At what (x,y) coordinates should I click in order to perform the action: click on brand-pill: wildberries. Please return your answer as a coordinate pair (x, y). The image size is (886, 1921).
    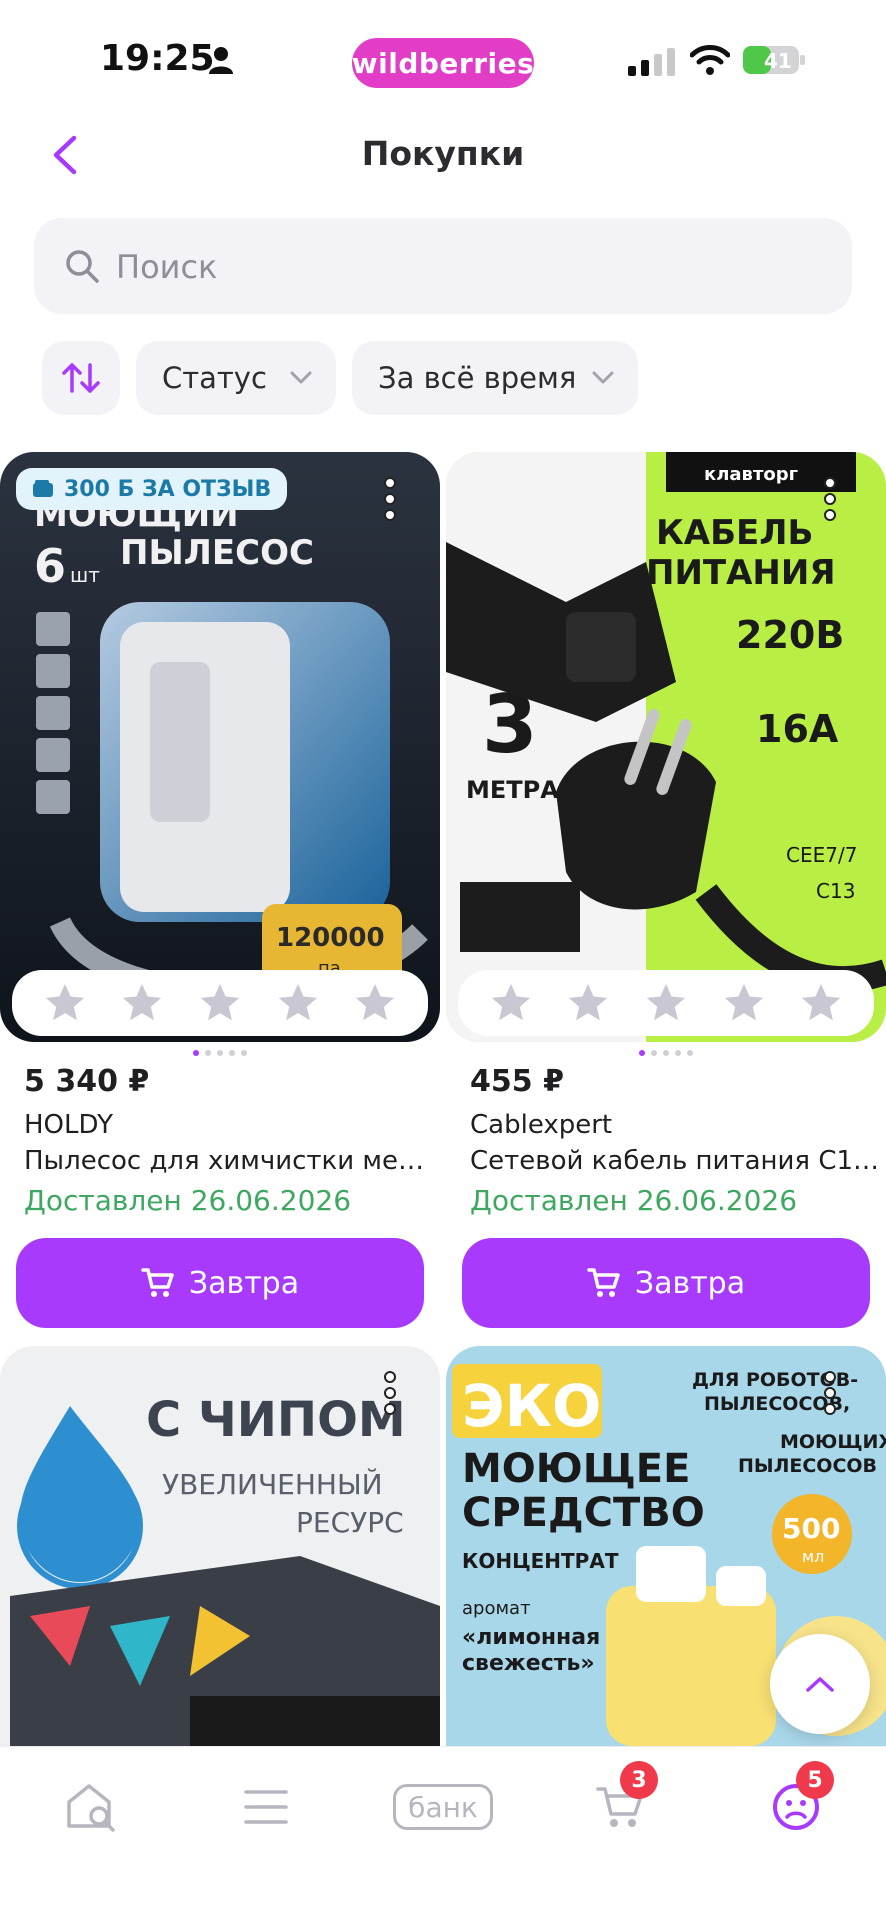
    Looking at the image, I should click on (443, 63).